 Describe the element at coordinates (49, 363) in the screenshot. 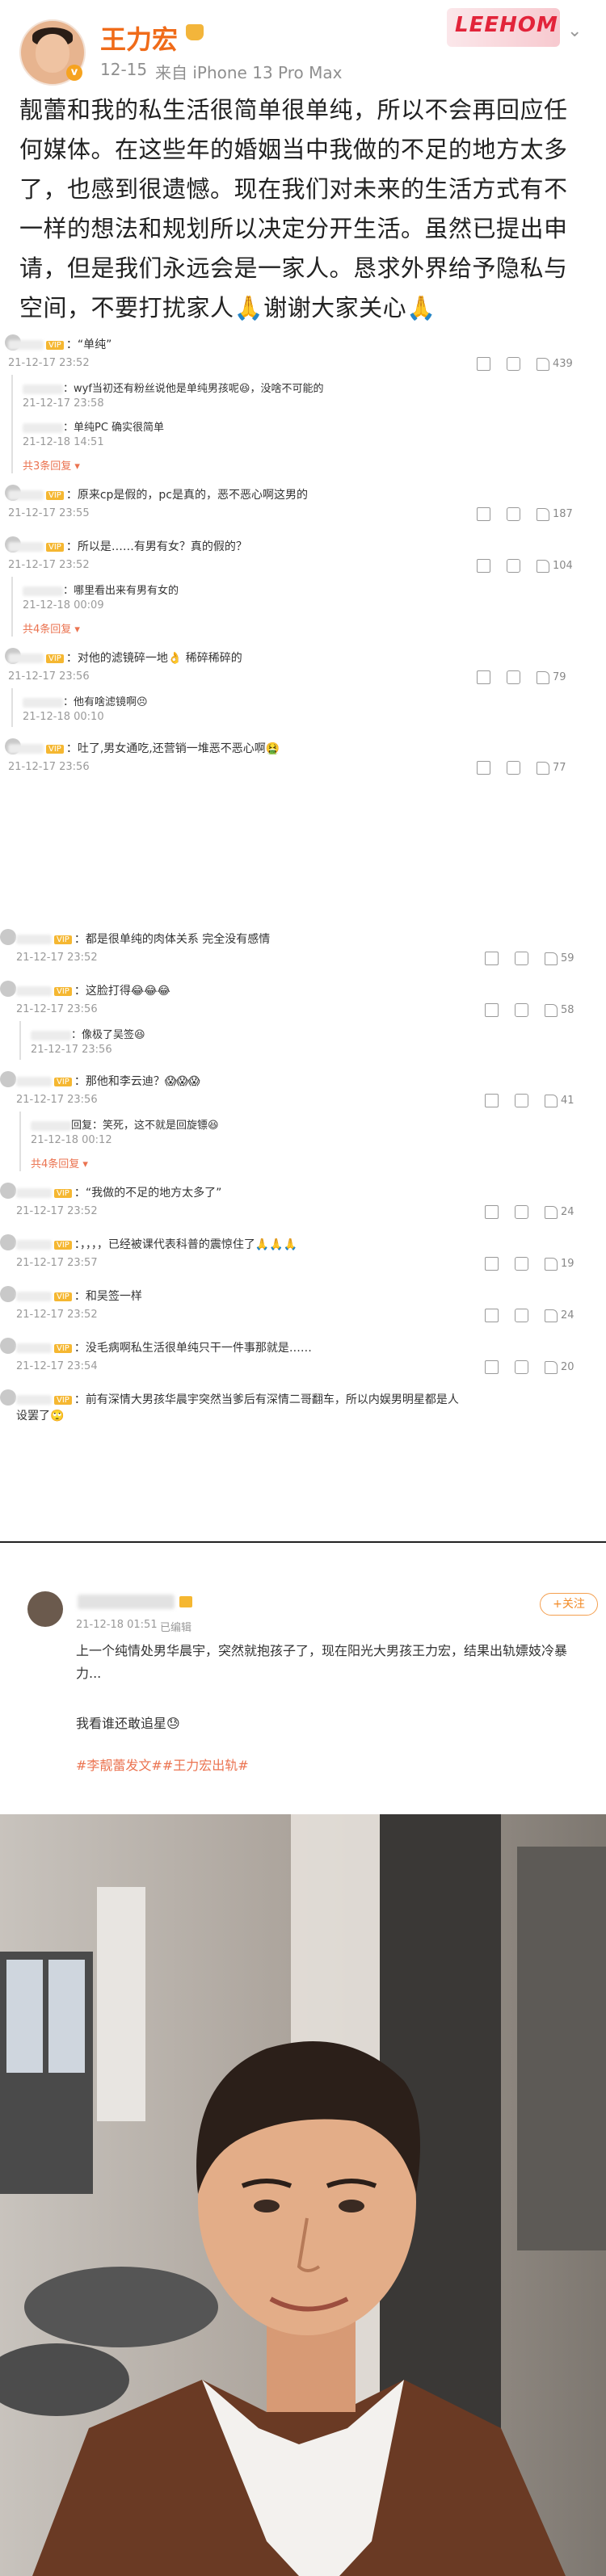

I see `comment-time: 21-12-17 23:52` at that location.